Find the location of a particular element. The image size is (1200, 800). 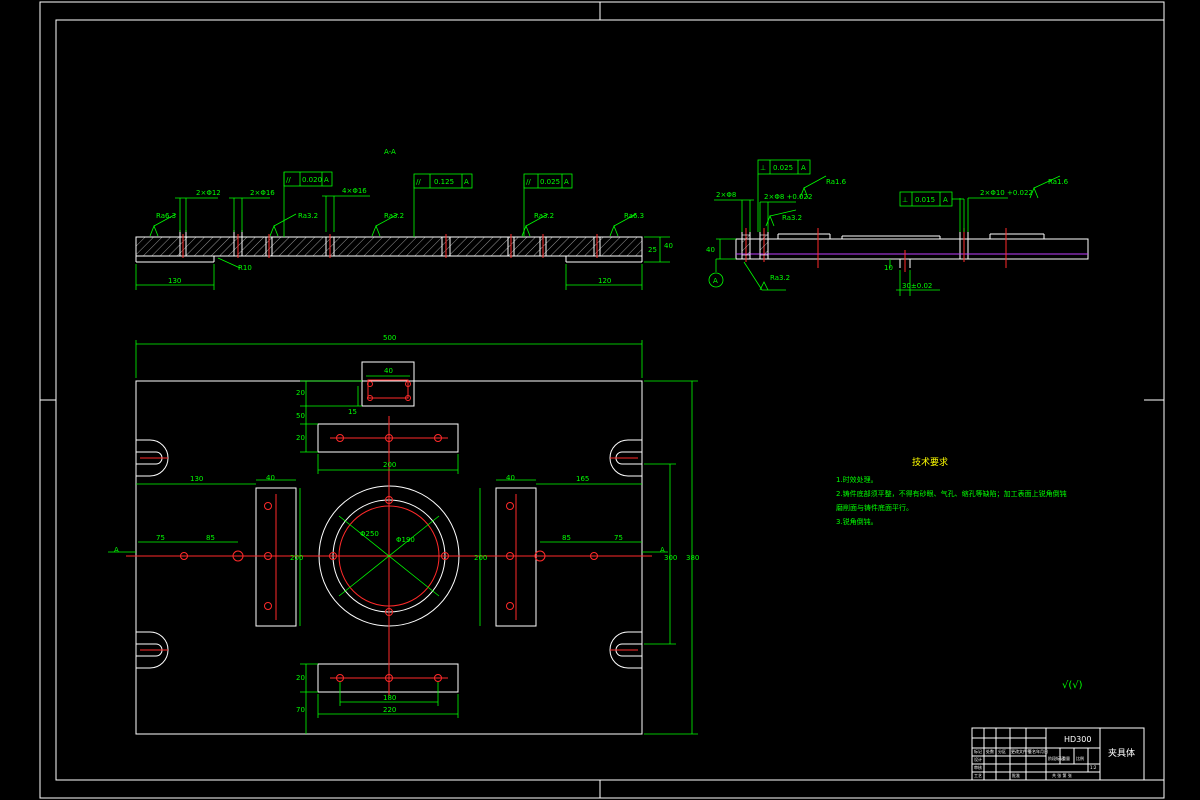

tb-cell-2: 处数 is located at coordinates (990, 751).